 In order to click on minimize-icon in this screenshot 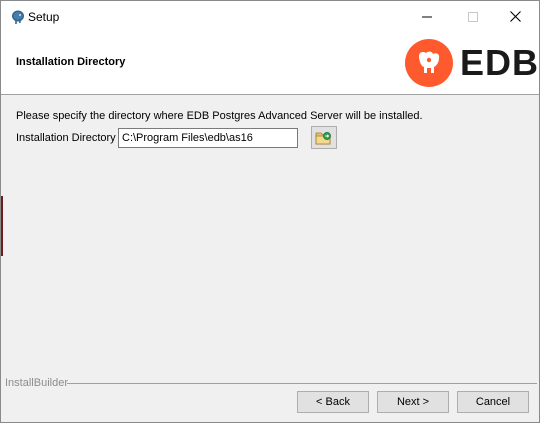, I will do `click(427, 16)`.